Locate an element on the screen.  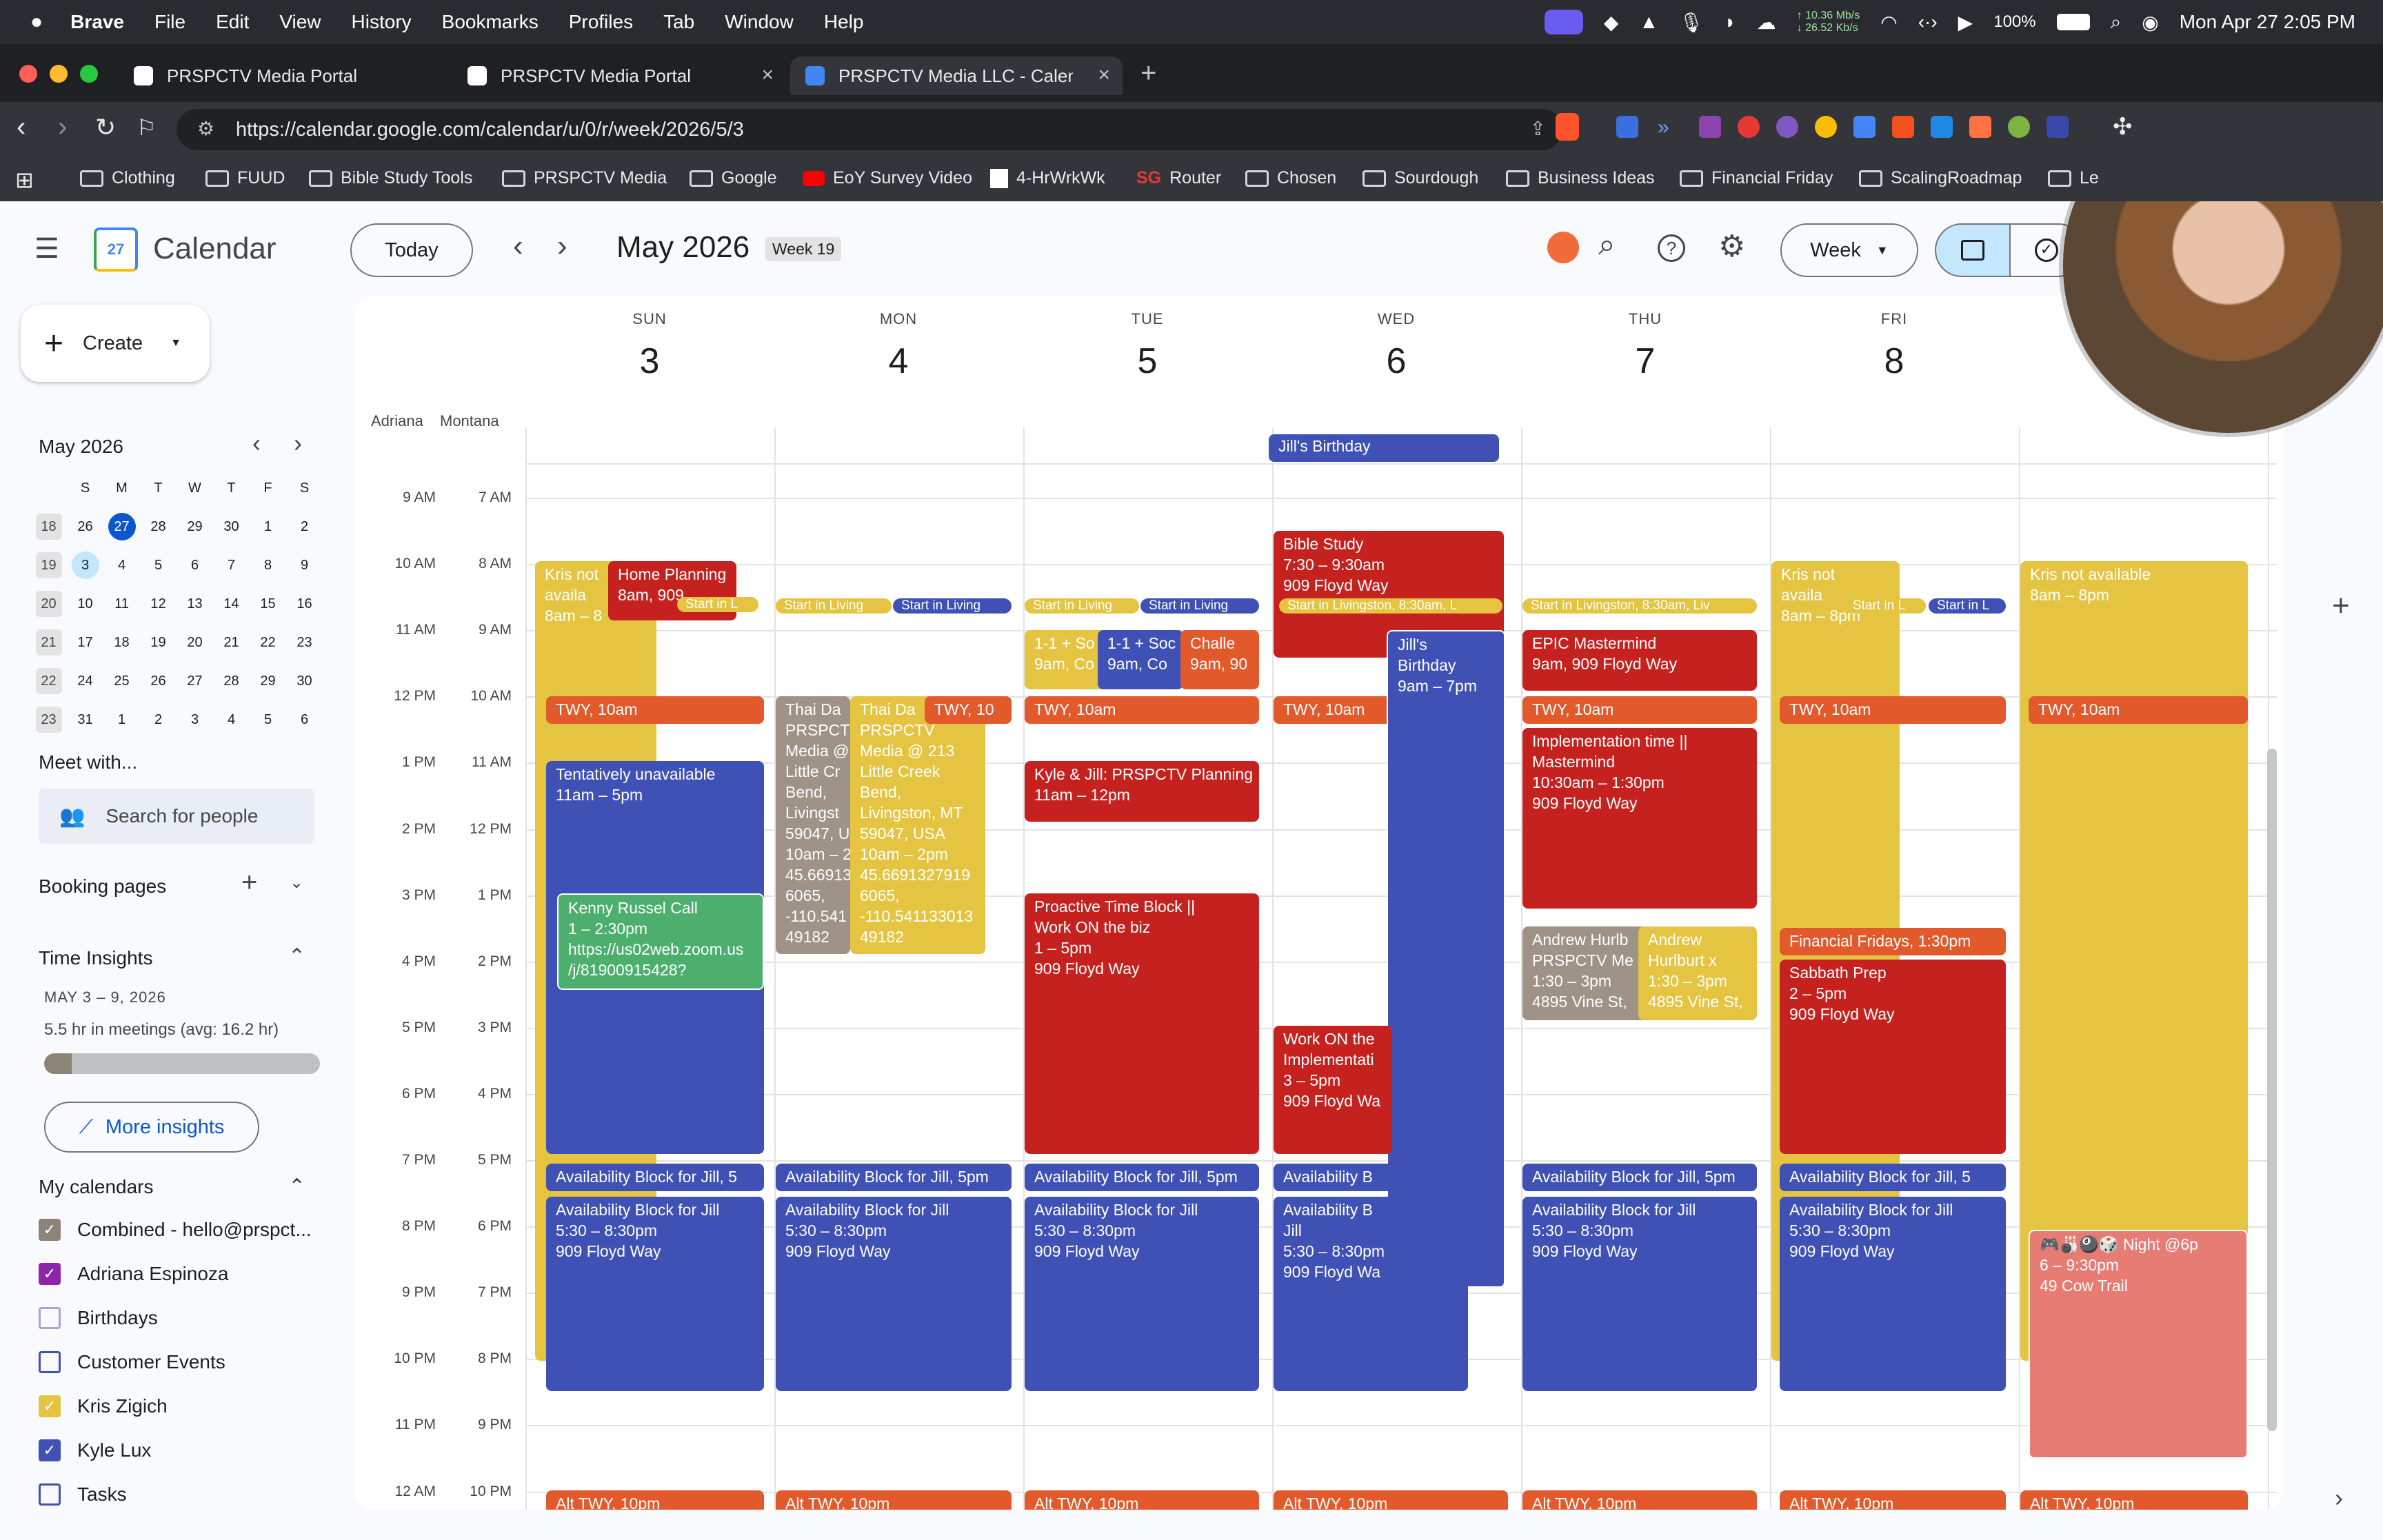
calendar-item: ✓ Adriana Espinoza is located at coordinates (180, 1276).